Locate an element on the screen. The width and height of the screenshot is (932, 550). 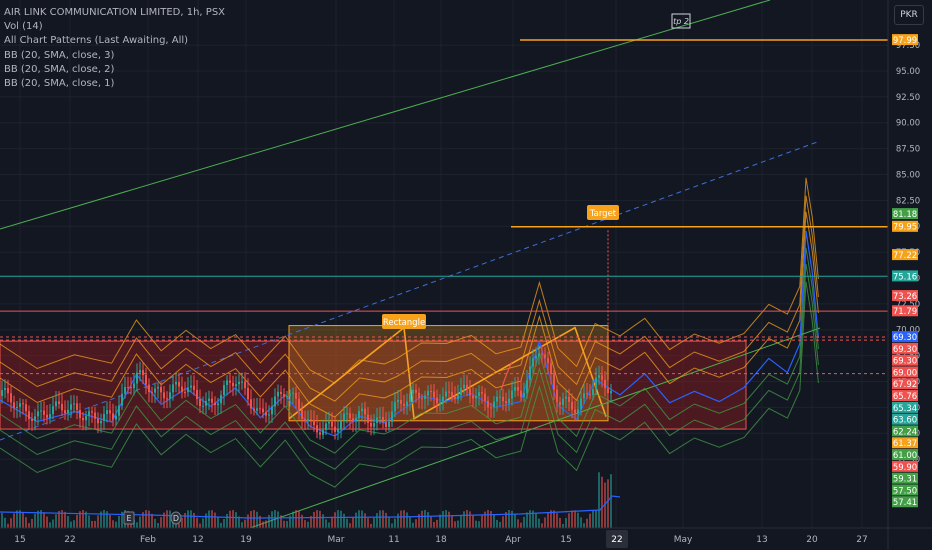
tp2-label: tp 2 is located at coordinates (681, 21).